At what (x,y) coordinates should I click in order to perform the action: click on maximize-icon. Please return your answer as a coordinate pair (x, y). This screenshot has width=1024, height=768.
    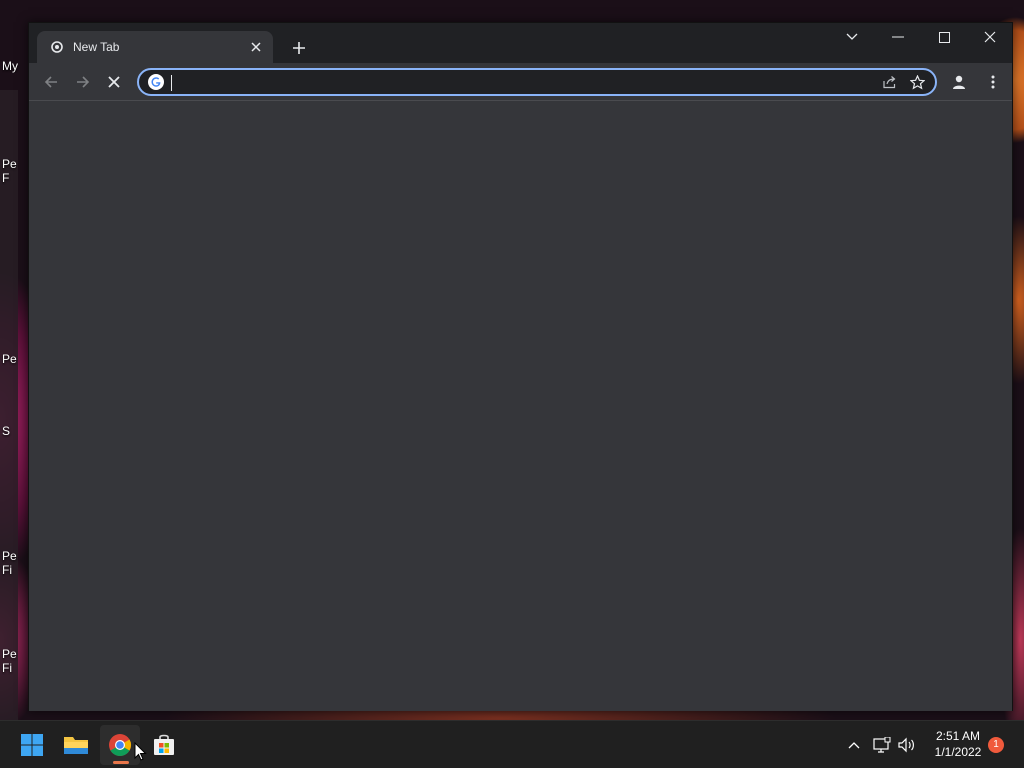
    Looking at the image, I should click on (944, 37).